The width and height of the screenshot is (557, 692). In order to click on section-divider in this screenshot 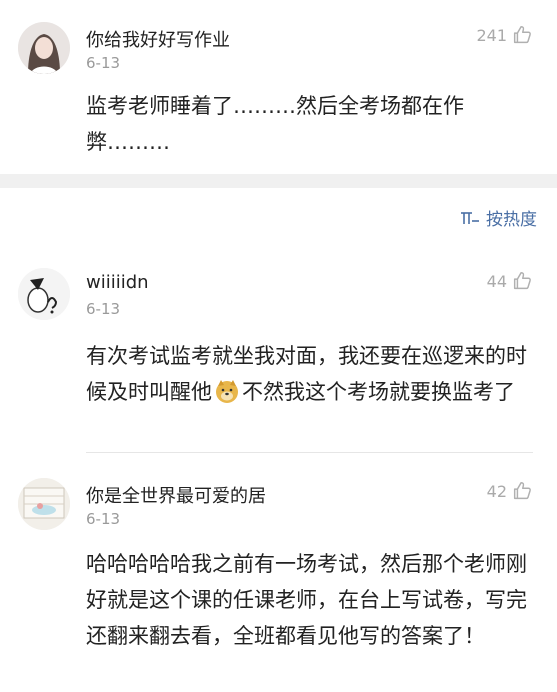, I will do `click(278, 181)`.